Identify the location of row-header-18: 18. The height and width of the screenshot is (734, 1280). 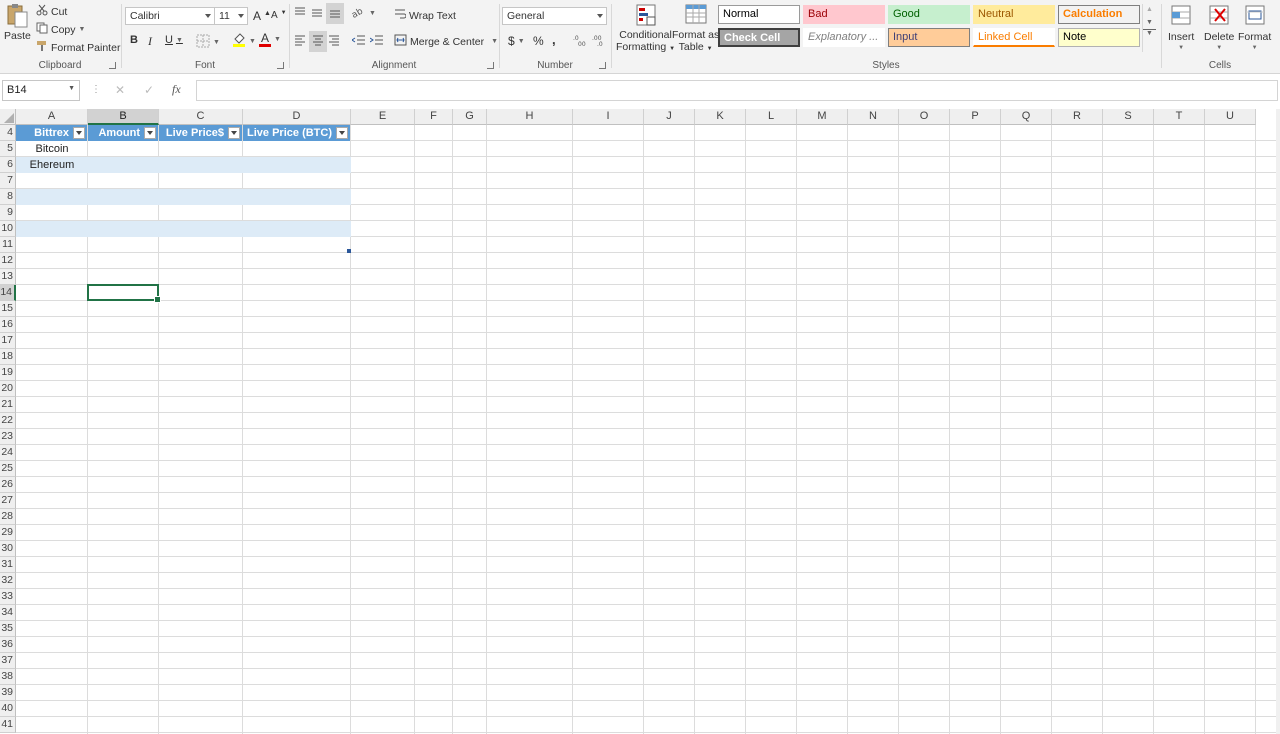
(8, 357).